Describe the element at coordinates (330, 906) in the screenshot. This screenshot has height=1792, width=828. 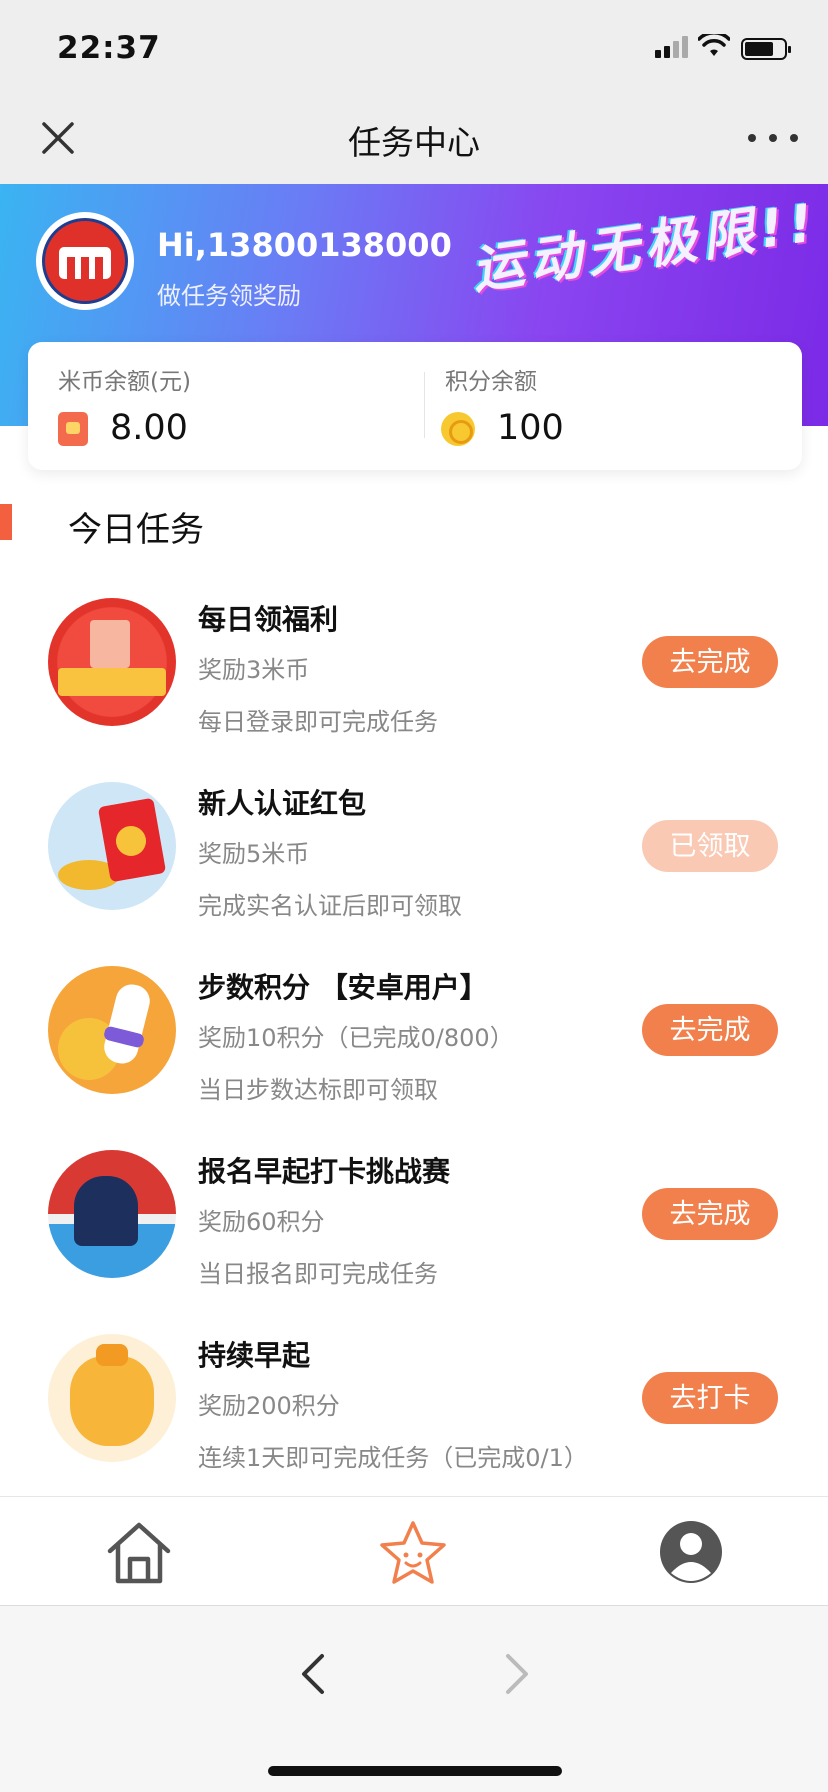
I see `task-description: 完成实名认证后即可领取` at that location.